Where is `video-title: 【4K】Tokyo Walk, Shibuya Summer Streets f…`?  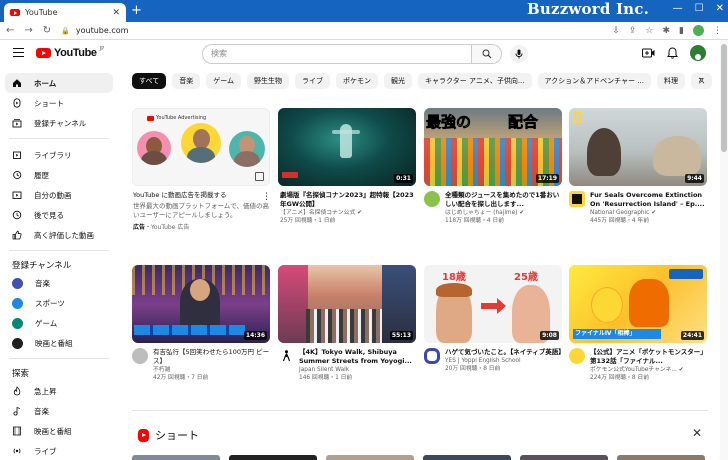
video-title: 【4K】Tokyo Walk, Shibuya Summer Streets f… is located at coordinates (357, 357).